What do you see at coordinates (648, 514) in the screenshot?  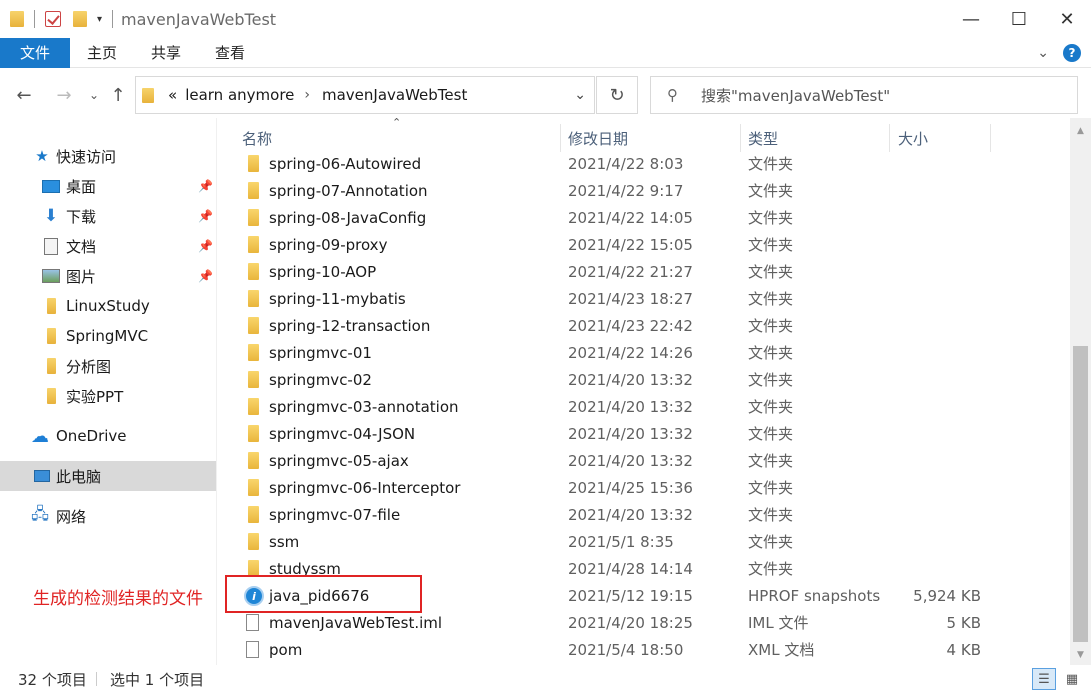 I see `table-row: springmvc-07-file 2021/4/20 13:32 文件夹` at bounding box center [648, 514].